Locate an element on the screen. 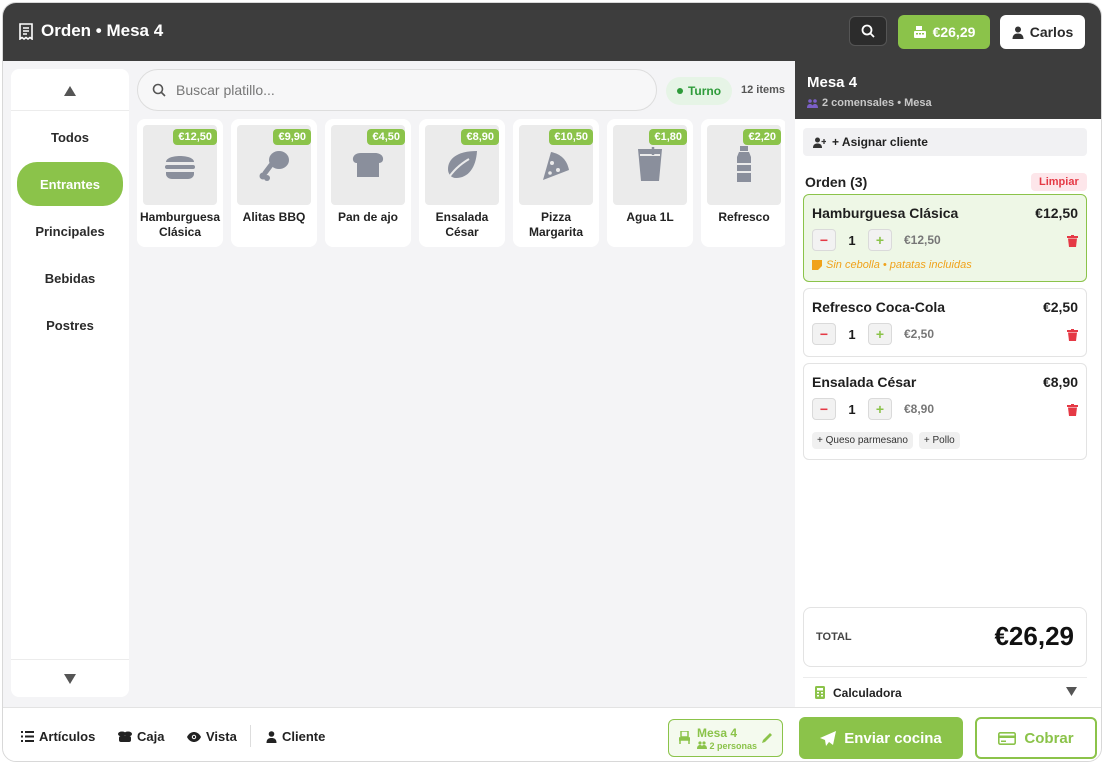 The width and height of the screenshot is (1104, 764). product-name: Pizza Margarita is located at coordinates (556, 224).